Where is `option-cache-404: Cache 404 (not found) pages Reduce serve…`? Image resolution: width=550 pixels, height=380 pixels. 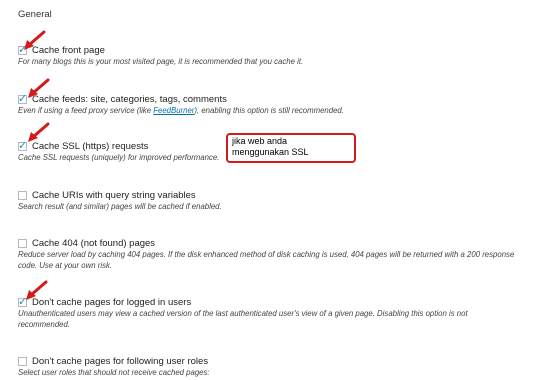
option-cache-404: Cache 404 (not found) pages Reduce serve… is located at coordinates (278, 254).